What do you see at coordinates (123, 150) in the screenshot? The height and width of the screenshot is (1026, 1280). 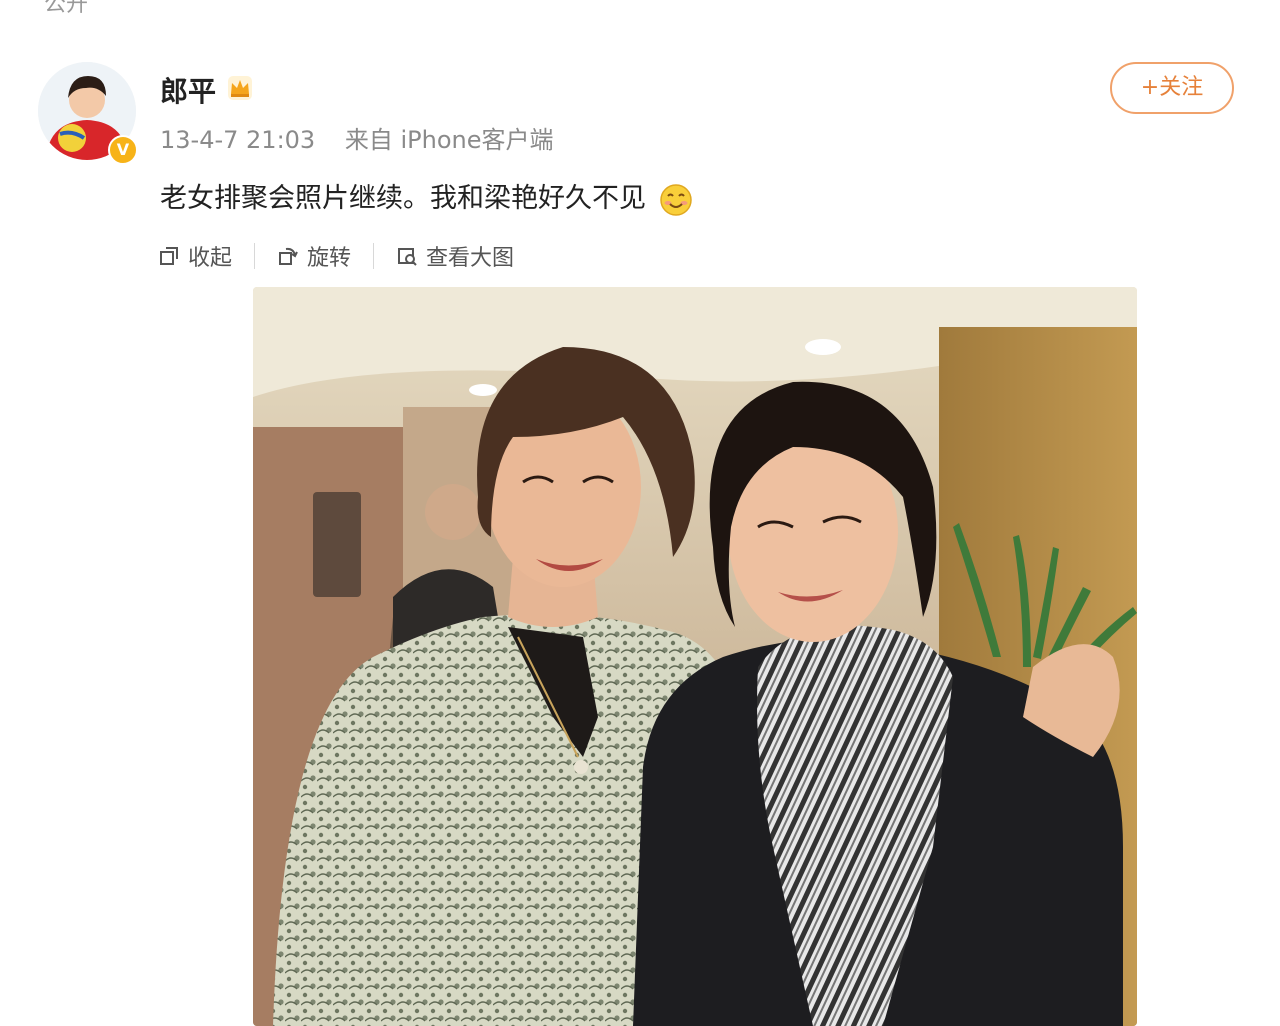 I see `verified-badge-icon: V` at bounding box center [123, 150].